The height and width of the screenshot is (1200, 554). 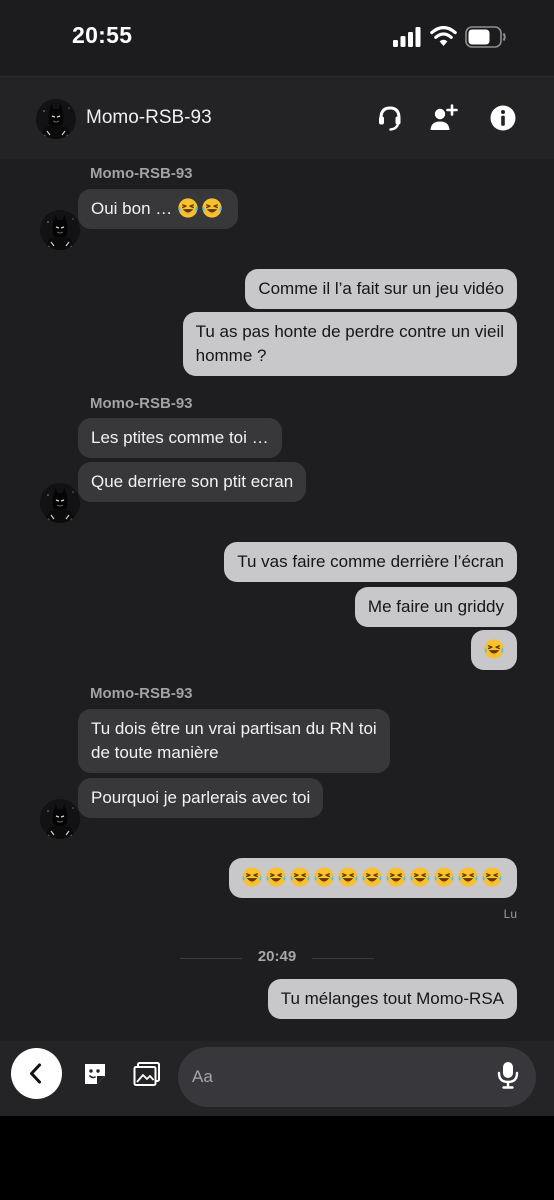 I want to click on divider-time: 20:49, so click(x=277, y=956).